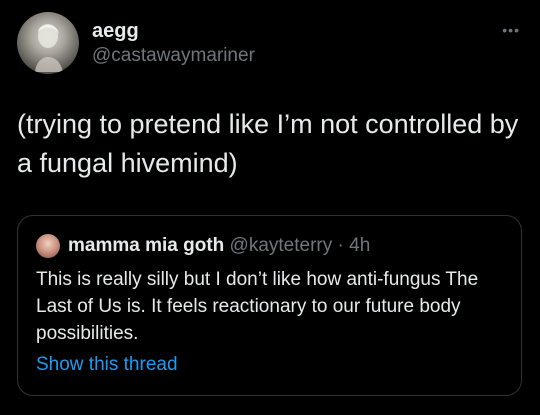 The image size is (540, 415). Describe the element at coordinates (359, 245) in the screenshot. I see `quote-time: 4h` at that location.